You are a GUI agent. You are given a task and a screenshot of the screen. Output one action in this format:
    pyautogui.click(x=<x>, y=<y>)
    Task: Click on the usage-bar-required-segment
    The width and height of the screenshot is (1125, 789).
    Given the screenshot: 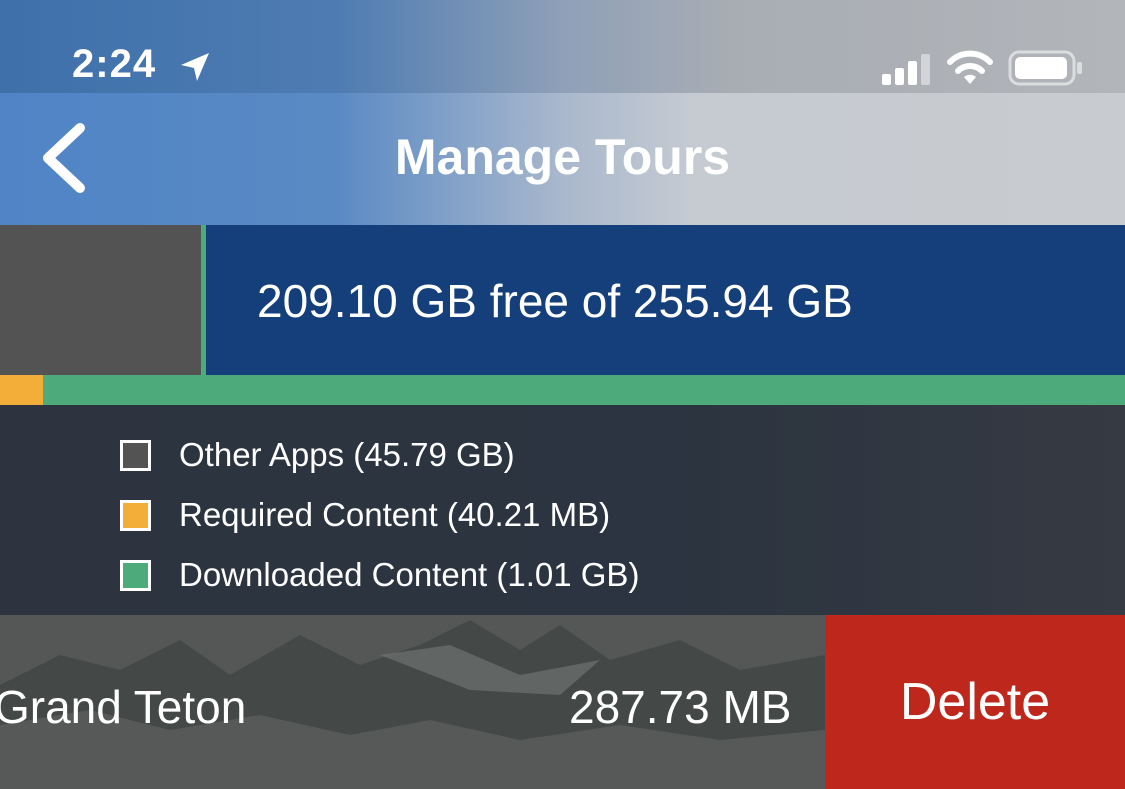 What is the action you would take?
    pyautogui.click(x=21, y=390)
    